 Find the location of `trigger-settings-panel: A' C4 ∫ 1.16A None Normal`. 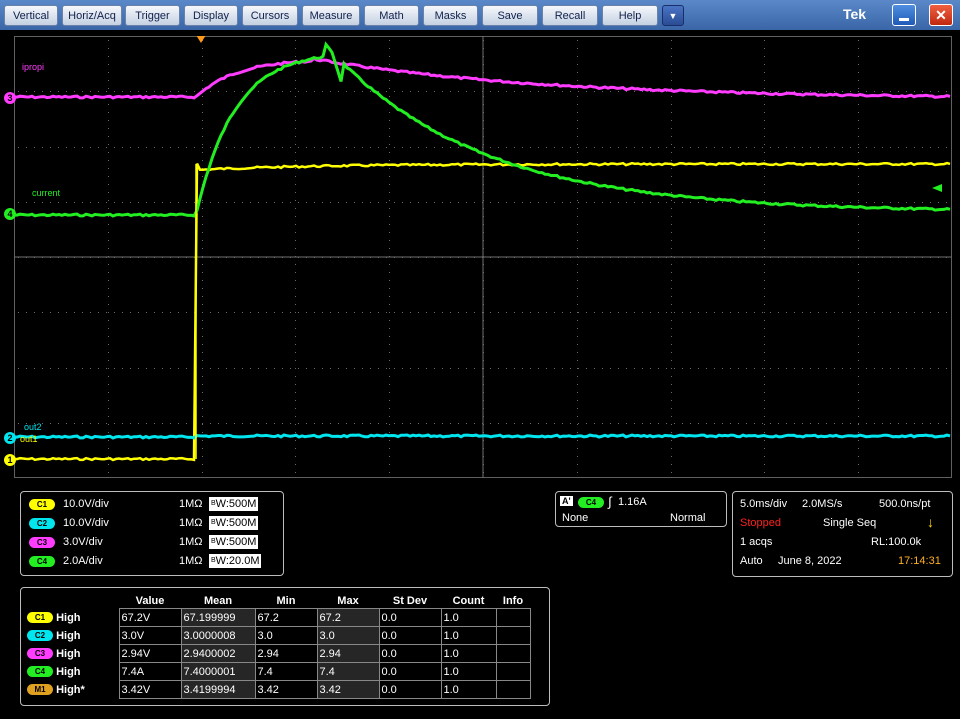

trigger-settings-panel: A' C4 ∫ 1.16A None Normal is located at coordinates (641, 509).